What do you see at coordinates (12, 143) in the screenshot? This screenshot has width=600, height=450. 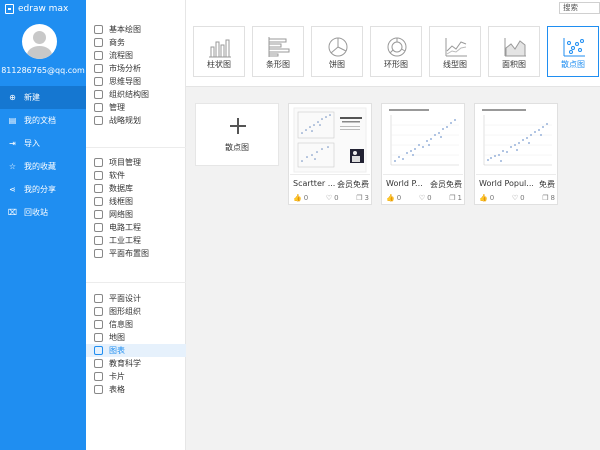 I see `import-icon: ⇥` at bounding box center [12, 143].